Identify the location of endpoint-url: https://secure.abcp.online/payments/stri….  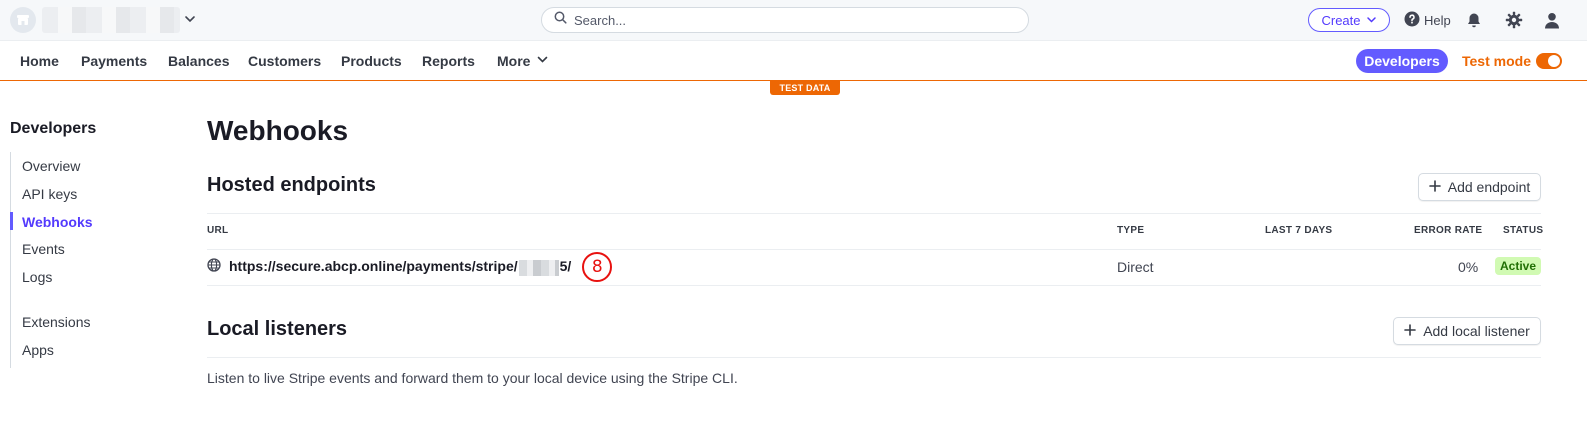
(400, 267).